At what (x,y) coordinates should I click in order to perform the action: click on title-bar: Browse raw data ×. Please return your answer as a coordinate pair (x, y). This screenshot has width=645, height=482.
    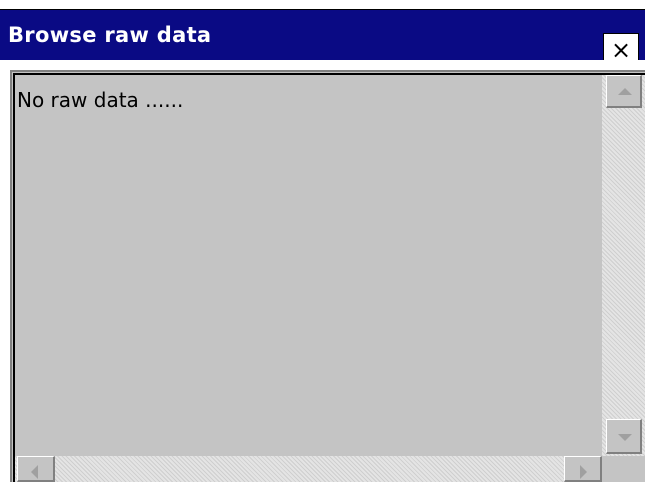
    Looking at the image, I should click on (322, 38).